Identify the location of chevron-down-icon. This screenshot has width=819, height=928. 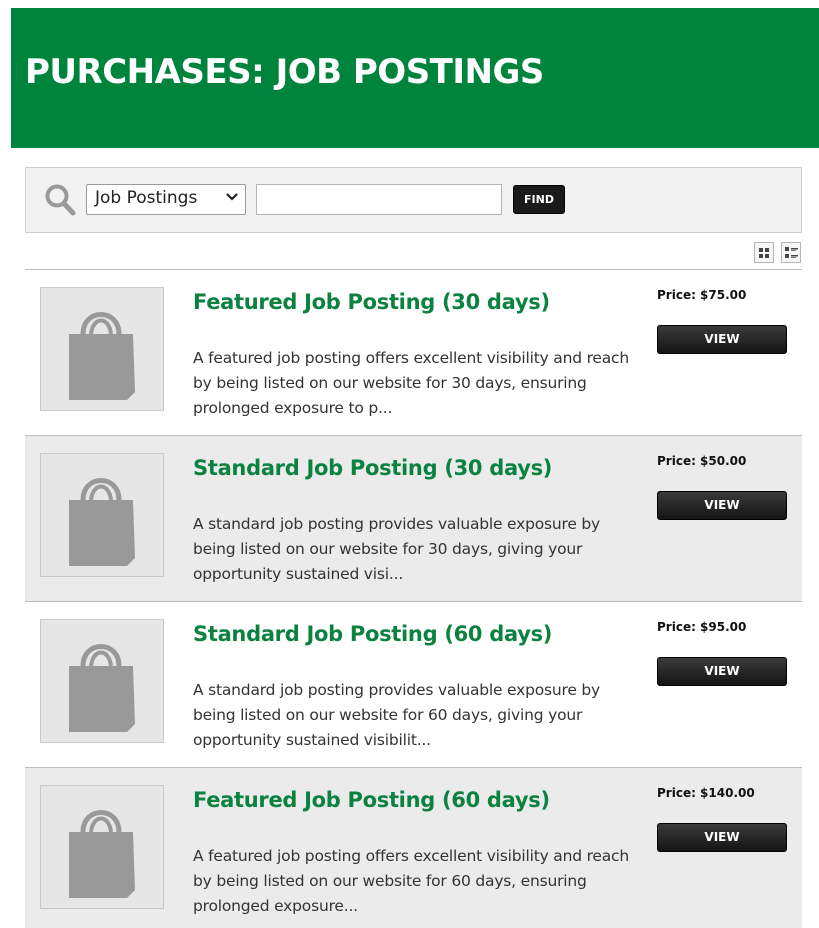
(232, 197).